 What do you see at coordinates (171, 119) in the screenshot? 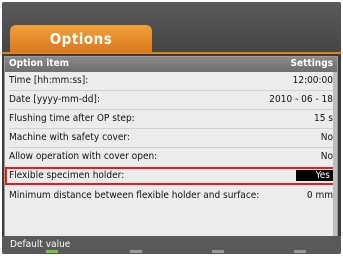
I see `option-row-flushing-time: Flushing time after OP step: 15 s` at bounding box center [171, 119].